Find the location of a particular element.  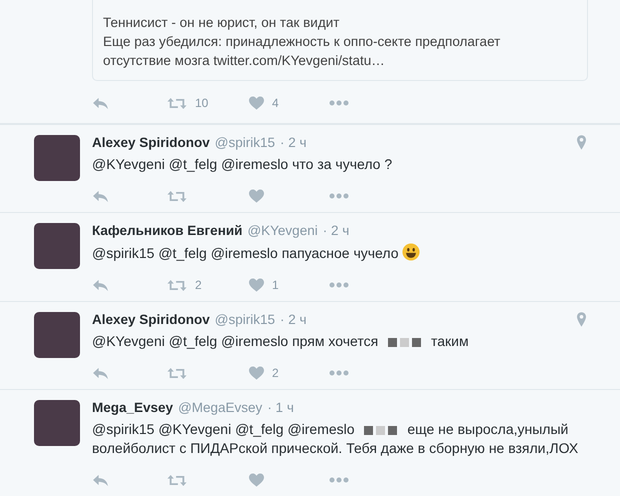

quote-text: Теннисист - он не юрист, он так видит is located at coordinates (221, 23).